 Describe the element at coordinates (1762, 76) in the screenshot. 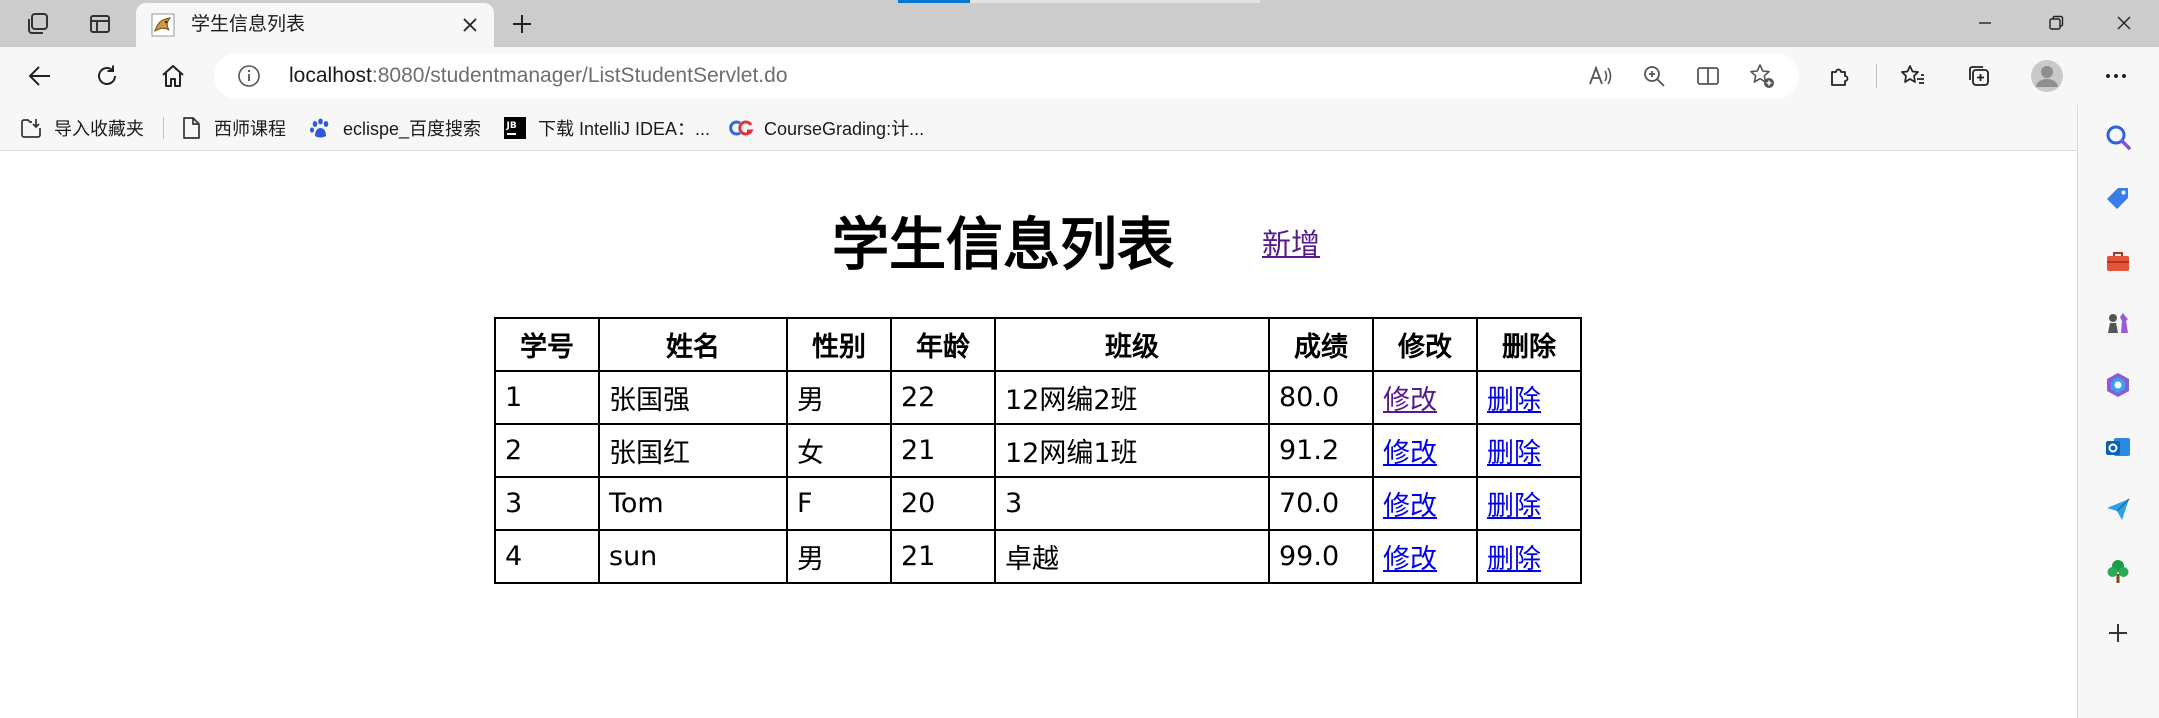

I see `add-favorite-icon` at that location.